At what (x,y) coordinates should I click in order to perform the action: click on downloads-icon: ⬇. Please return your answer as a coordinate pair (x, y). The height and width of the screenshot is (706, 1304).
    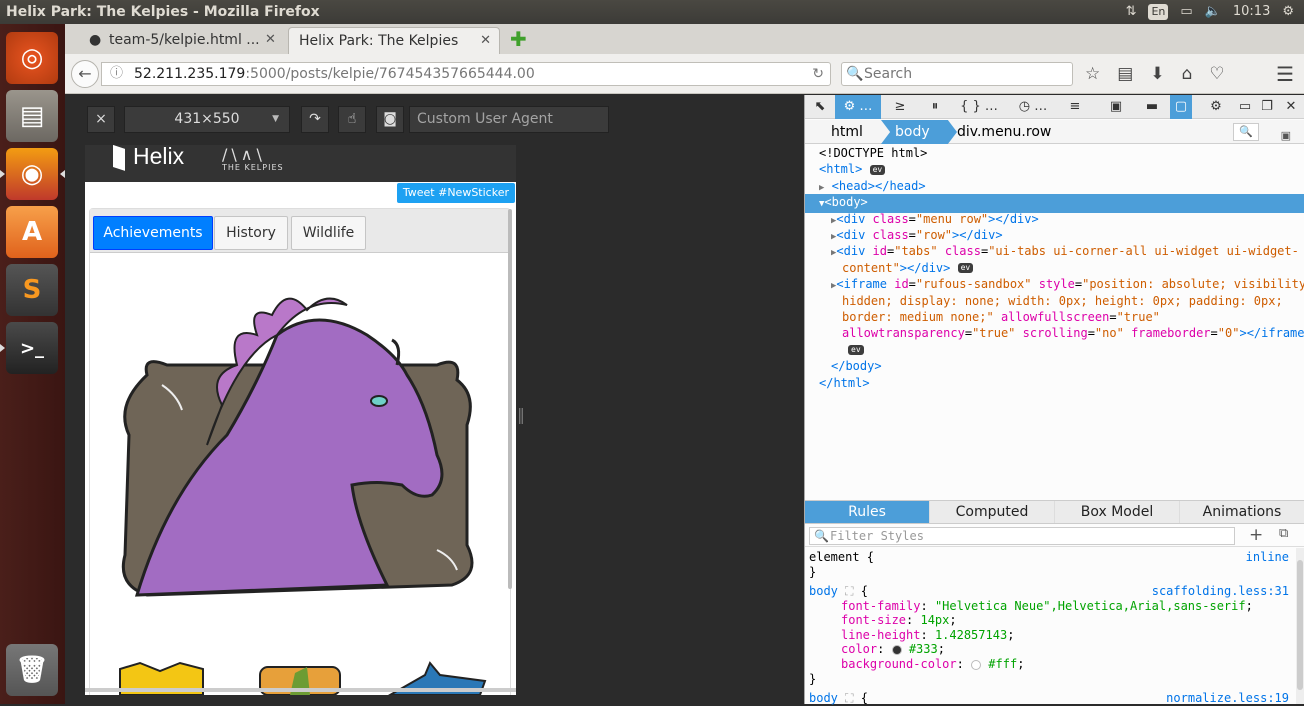
    Looking at the image, I should click on (1157, 74).